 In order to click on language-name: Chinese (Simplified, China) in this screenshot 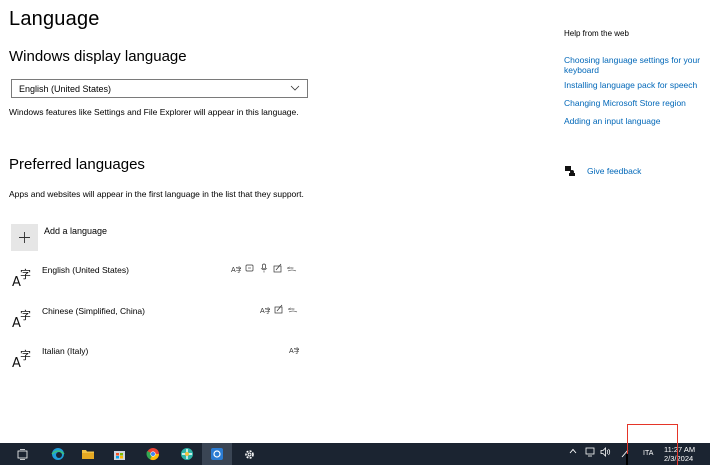, I will do `click(93, 311)`.